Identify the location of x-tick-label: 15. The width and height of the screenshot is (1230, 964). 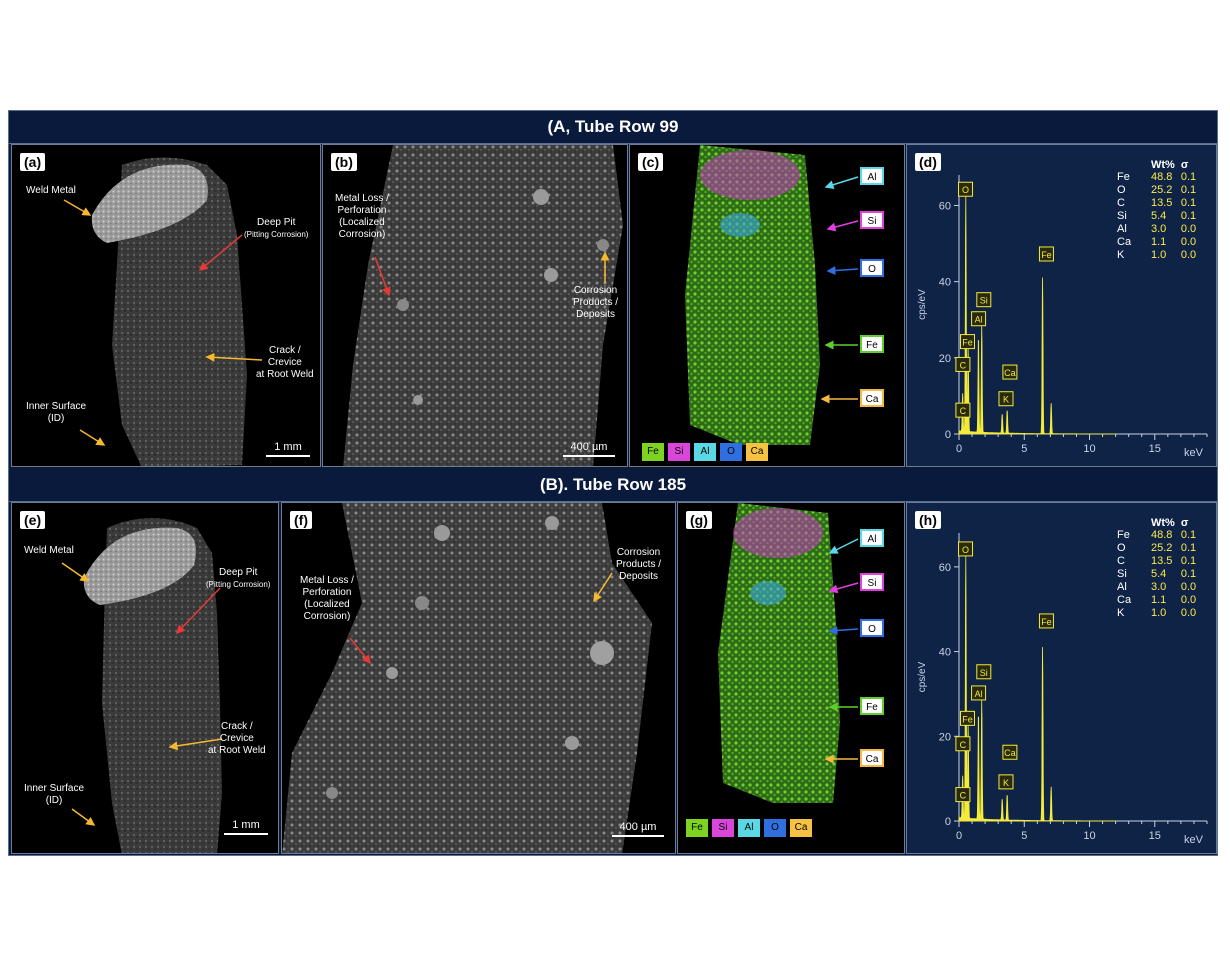
(1155, 449).